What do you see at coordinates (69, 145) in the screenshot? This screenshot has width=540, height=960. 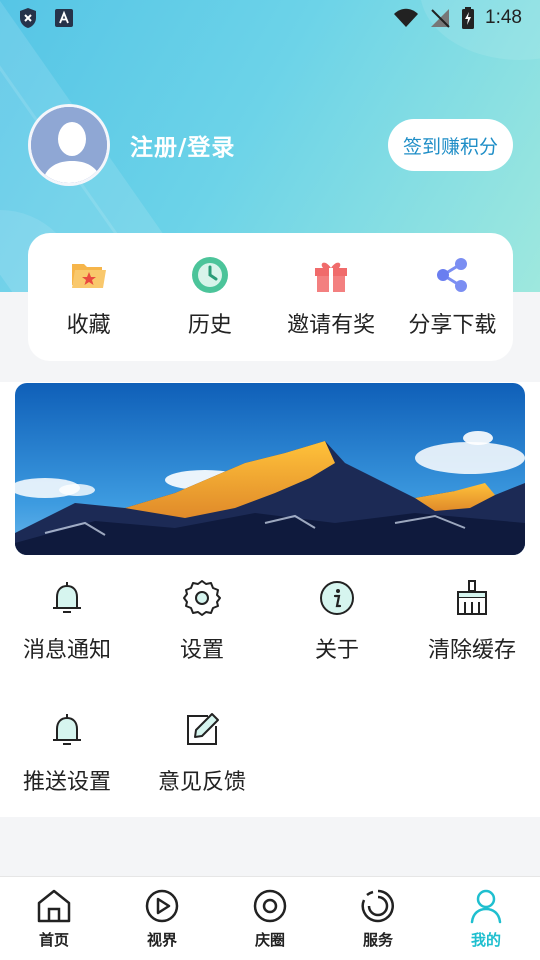 I see `avatar` at bounding box center [69, 145].